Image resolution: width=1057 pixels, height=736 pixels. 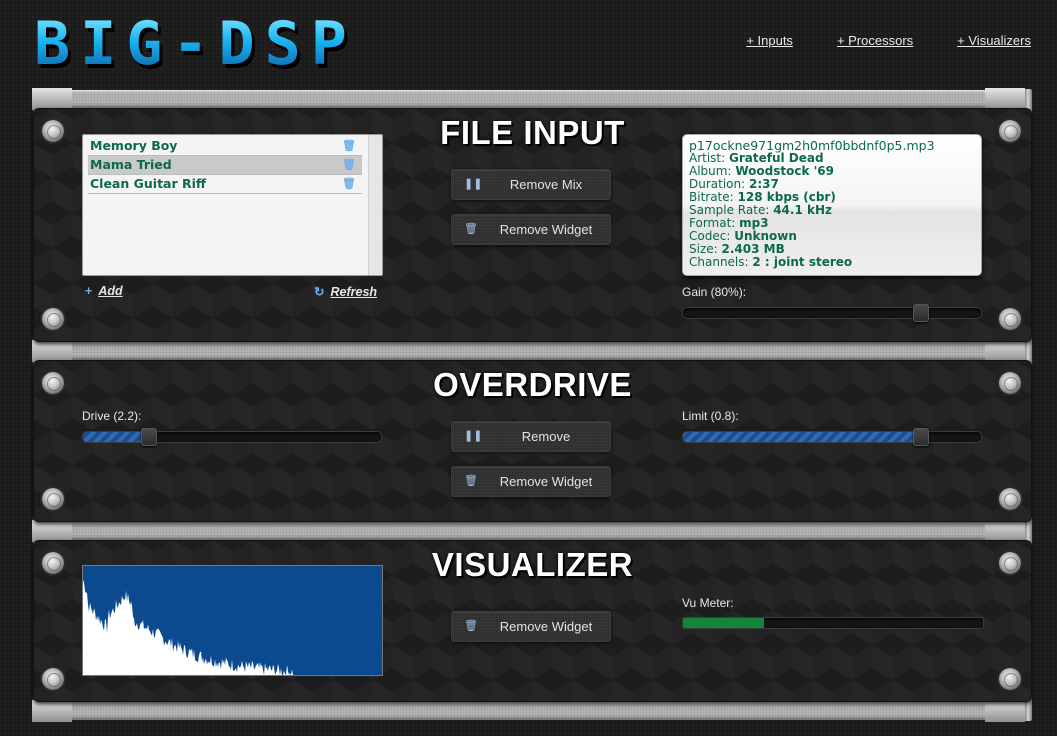 What do you see at coordinates (148, 437) in the screenshot?
I see `drive-slider-handle` at bounding box center [148, 437].